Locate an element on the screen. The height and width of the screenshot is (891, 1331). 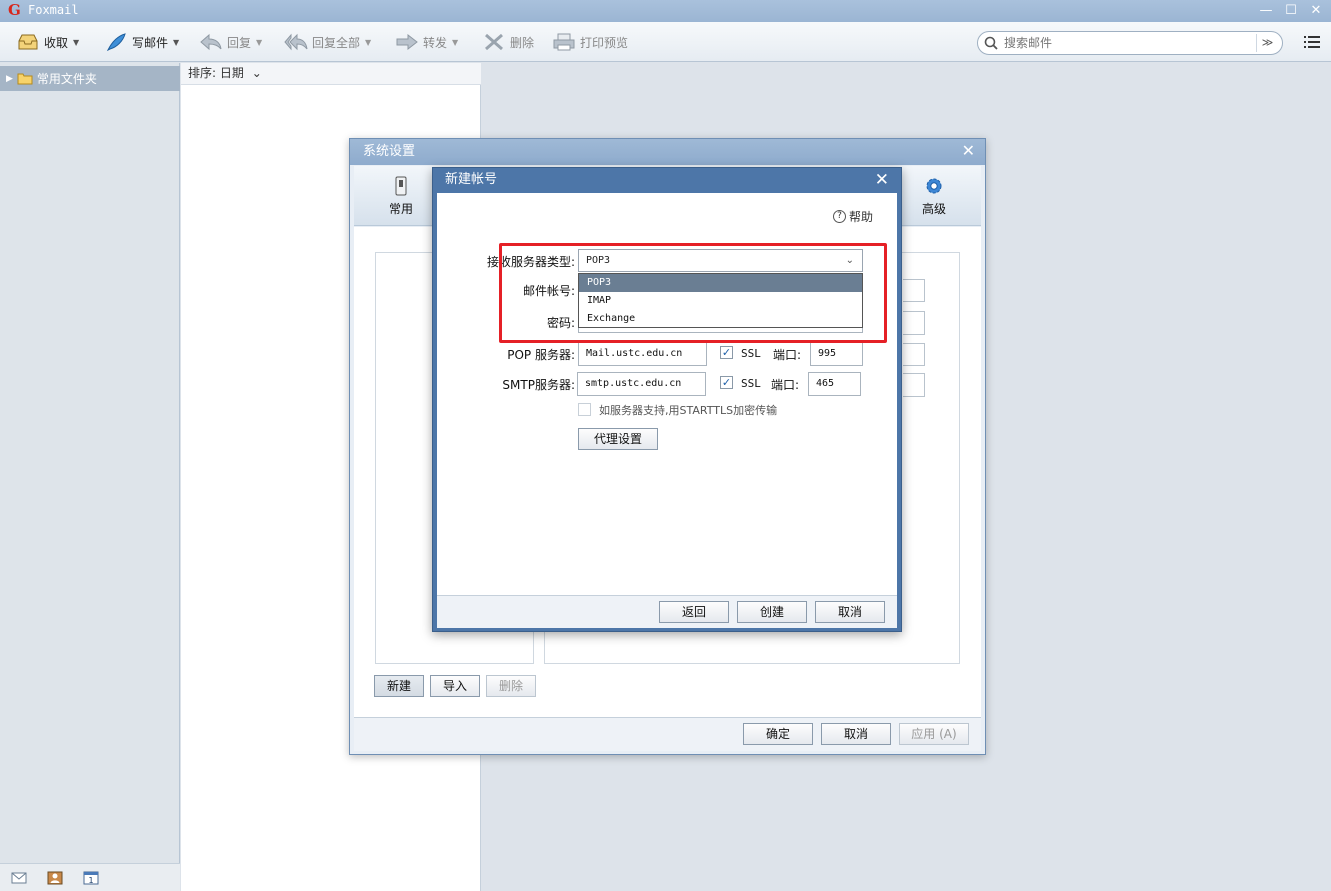
reply-all-button: 回复全部 ▼ is located at coordinates (327, 42).